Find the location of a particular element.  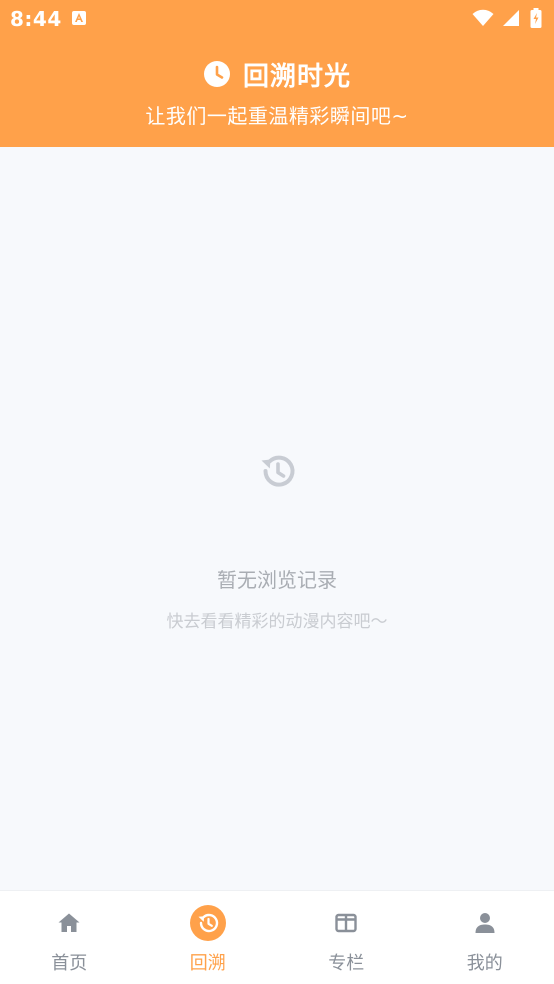

header: 8:44 回溯时光 让我们一起重温精彩瞬间吧~ is located at coordinates (277, 73).